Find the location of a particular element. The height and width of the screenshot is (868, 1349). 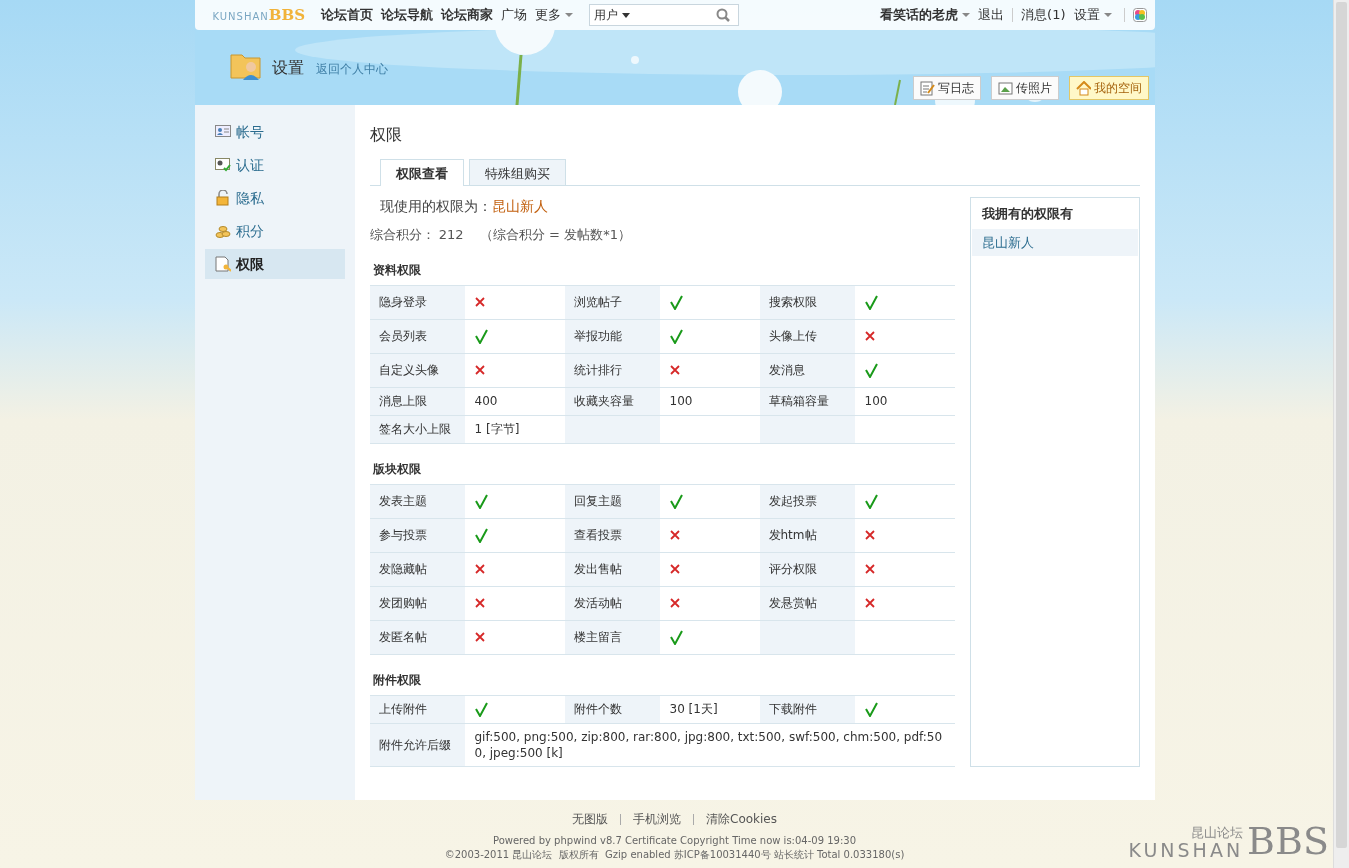

header-button: 我的空间 is located at coordinates (1108, 88).